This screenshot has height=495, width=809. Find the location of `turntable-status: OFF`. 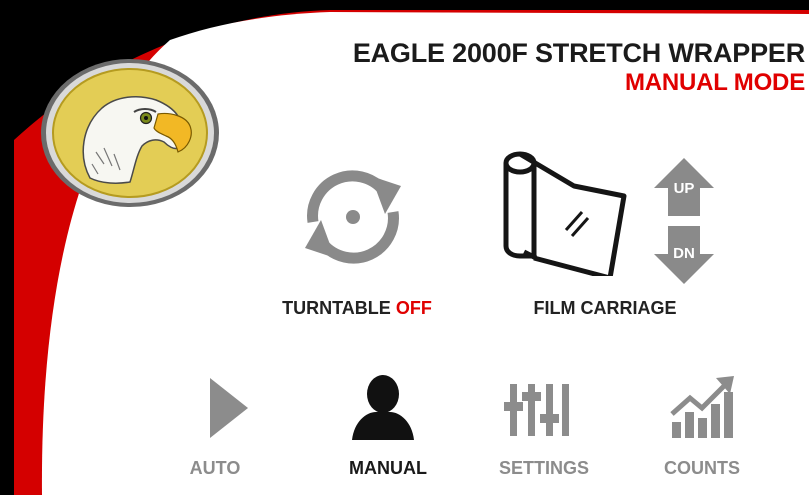

turntable-status: OFF is located at coordinates (413, 308).